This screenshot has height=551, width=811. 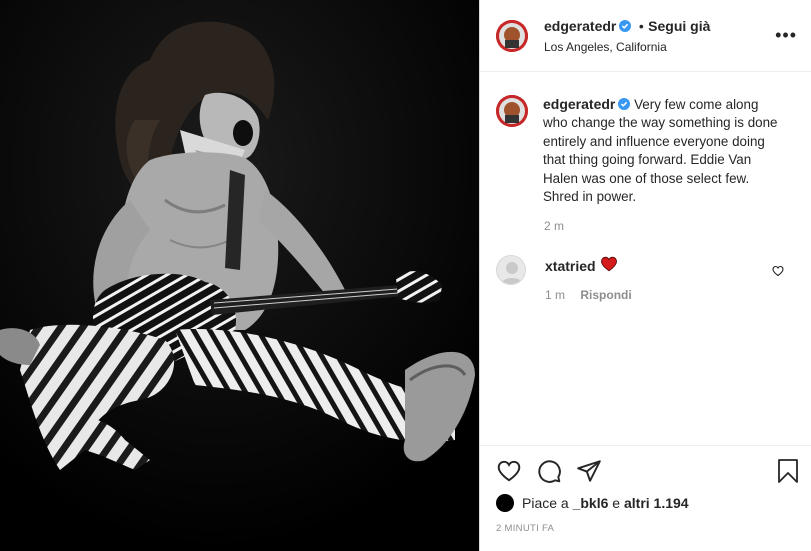 I want to click on caption-time: 2 m, so click(x=554, y=226).